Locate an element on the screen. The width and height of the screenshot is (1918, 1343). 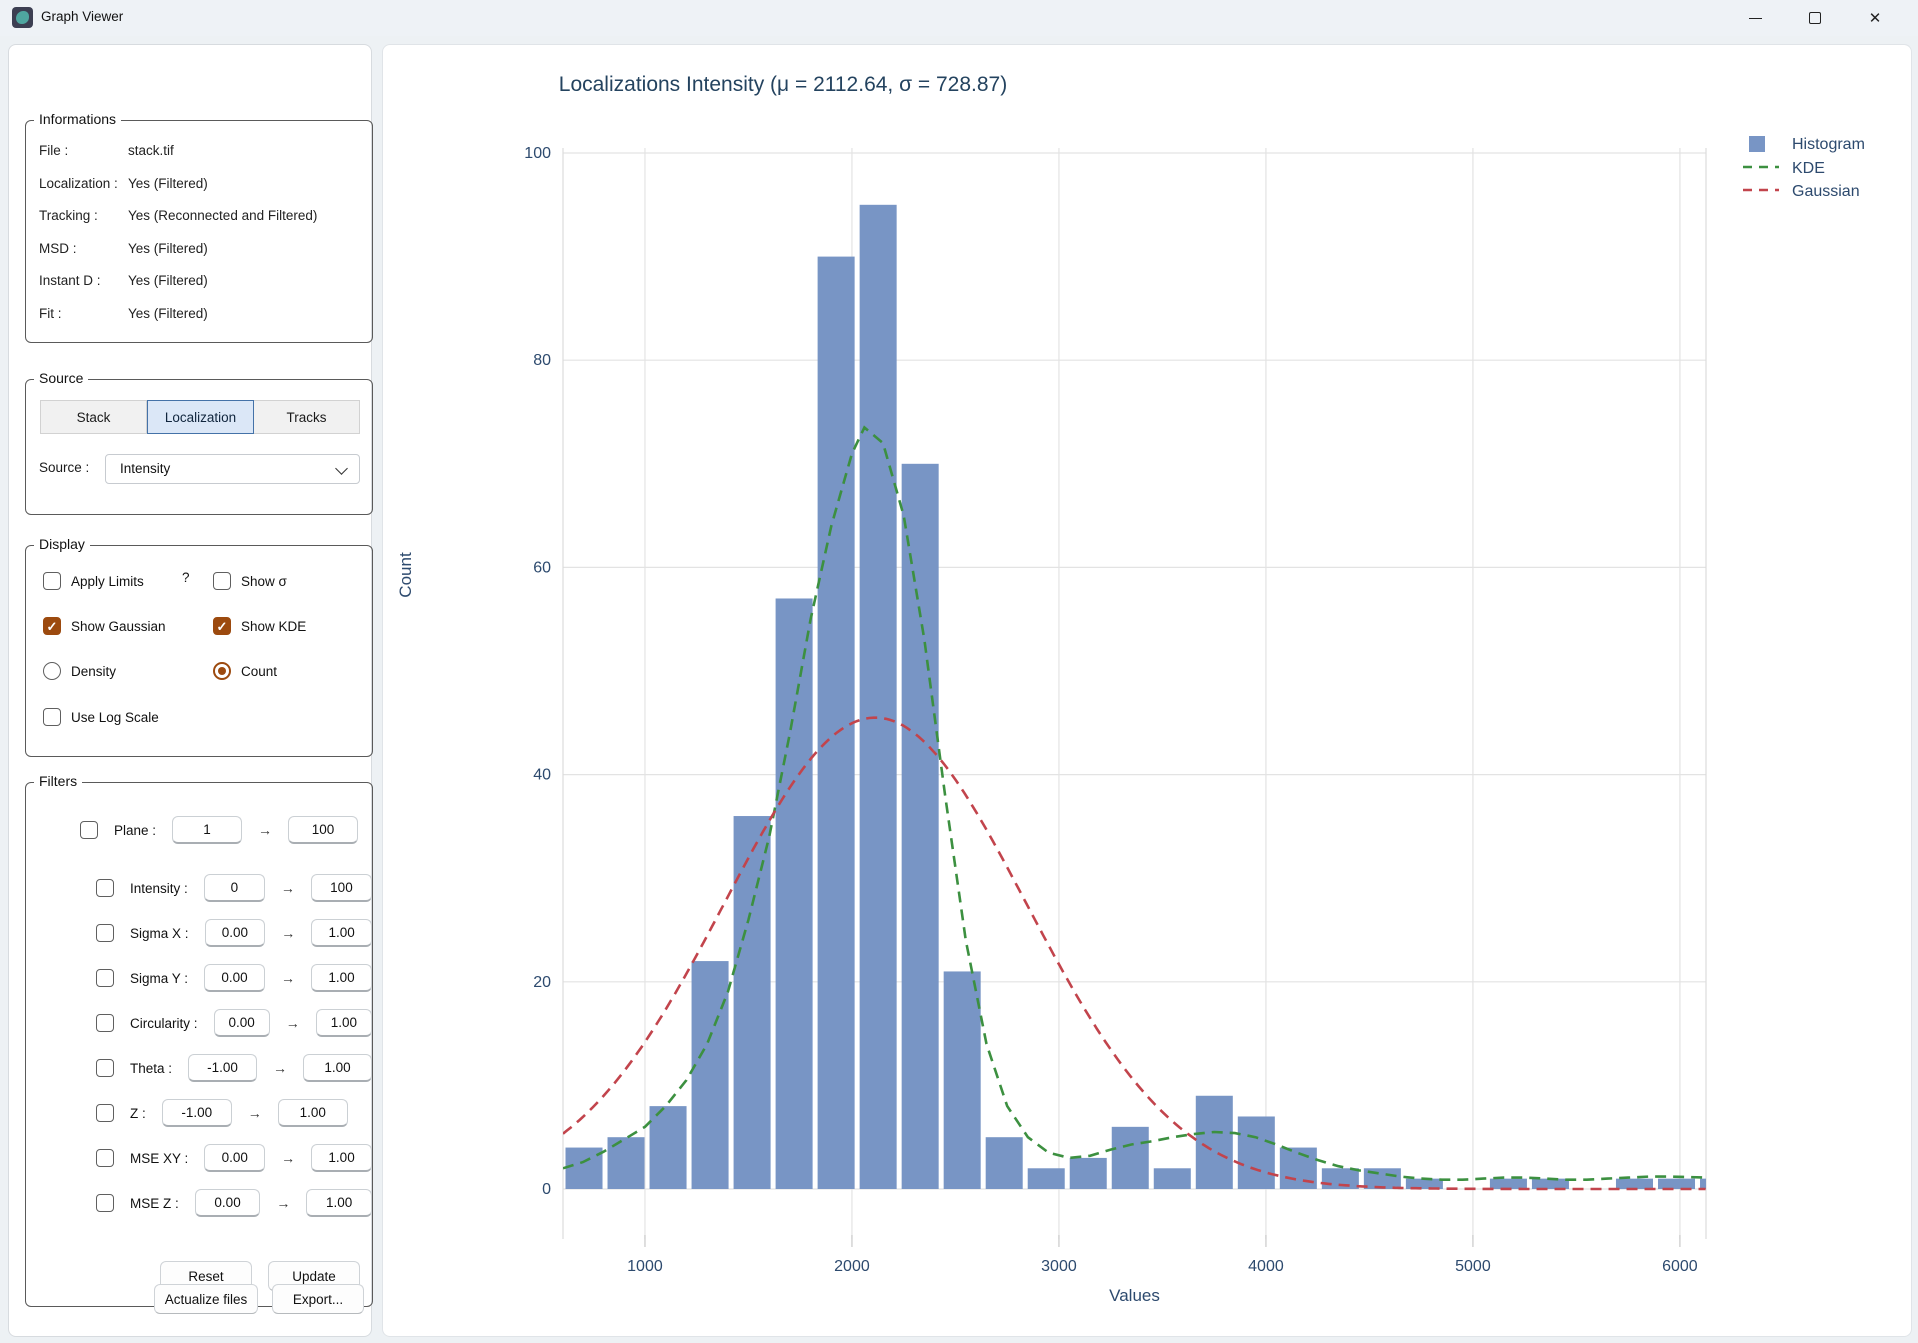
use-log-scale-checkbox: Use Log Scale is located at coordinates (101, 717).